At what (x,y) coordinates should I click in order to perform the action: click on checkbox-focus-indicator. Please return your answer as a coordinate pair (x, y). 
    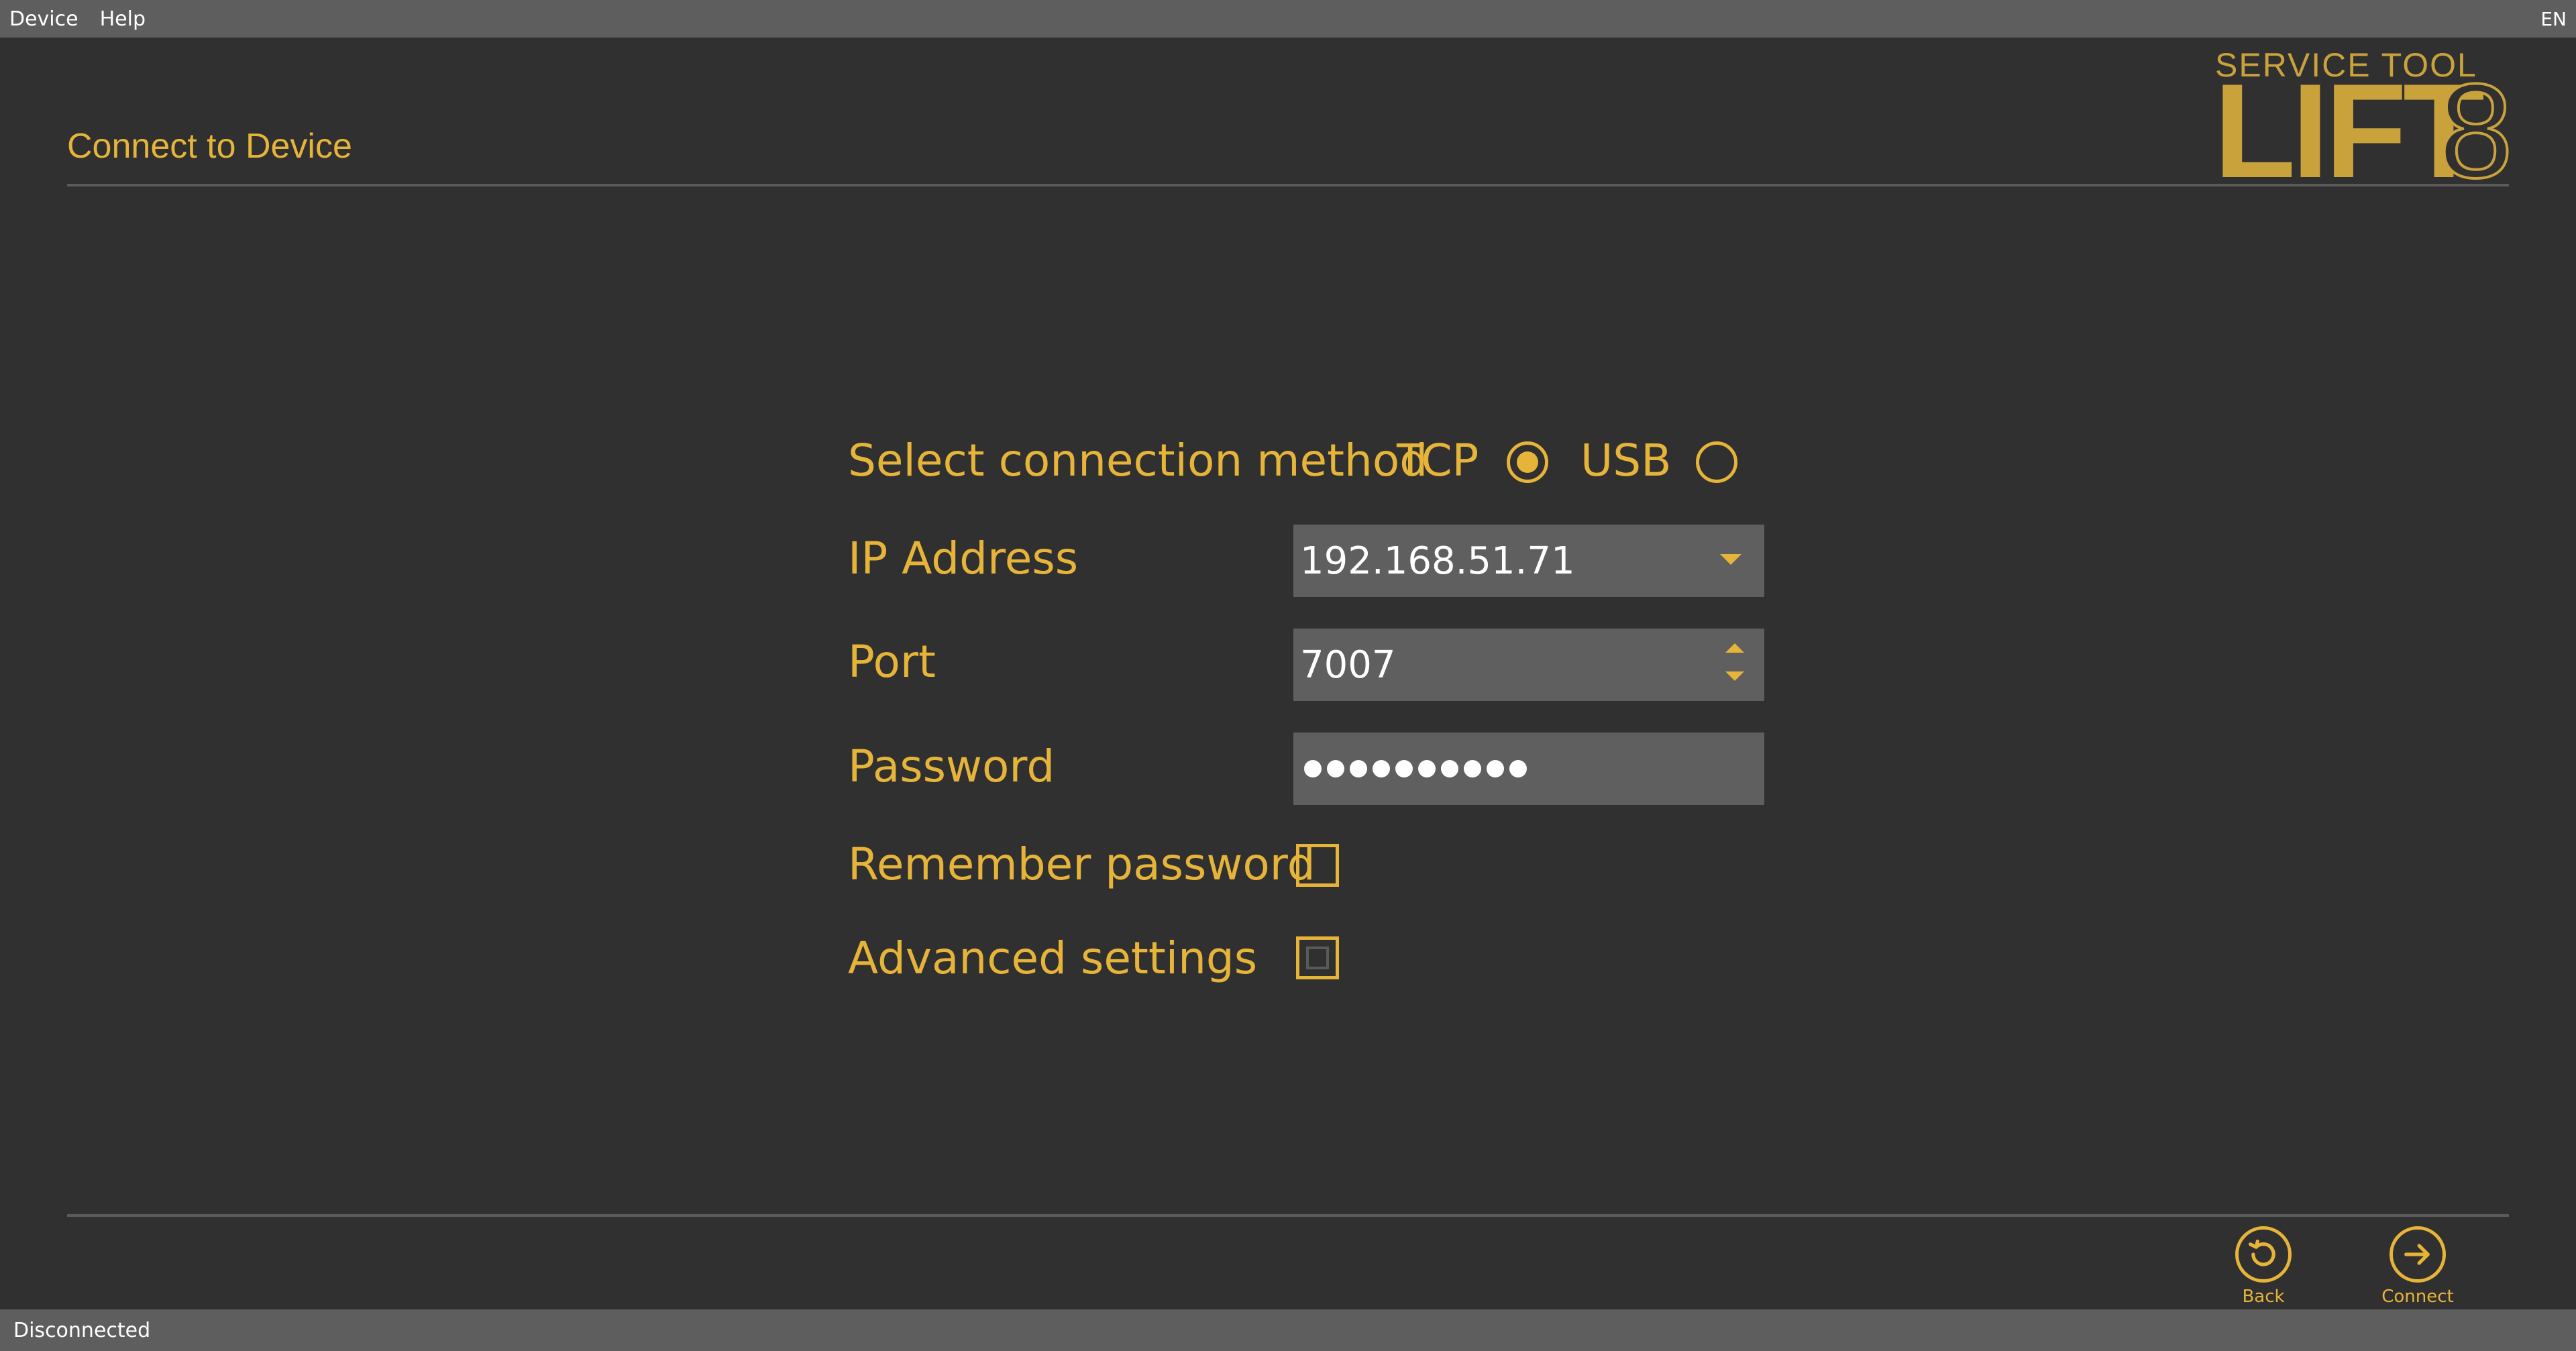
    Looking at the image, I should click on (1317, 958).